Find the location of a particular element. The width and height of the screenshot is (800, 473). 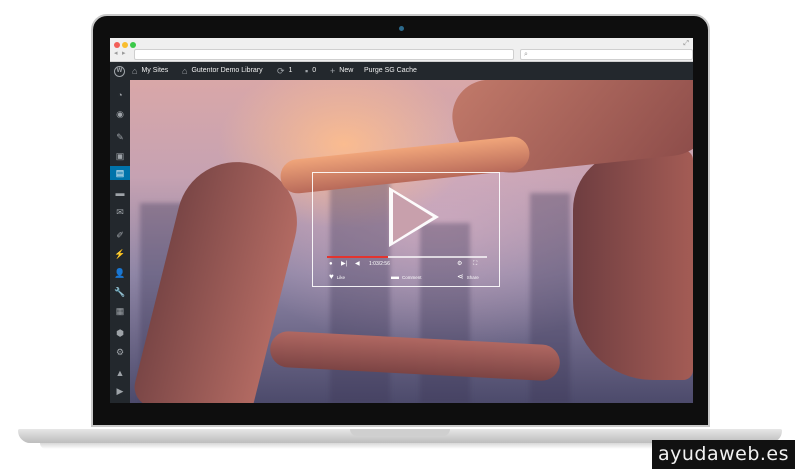

tools-icon: 🔧 is located at coordinates (120, 292).